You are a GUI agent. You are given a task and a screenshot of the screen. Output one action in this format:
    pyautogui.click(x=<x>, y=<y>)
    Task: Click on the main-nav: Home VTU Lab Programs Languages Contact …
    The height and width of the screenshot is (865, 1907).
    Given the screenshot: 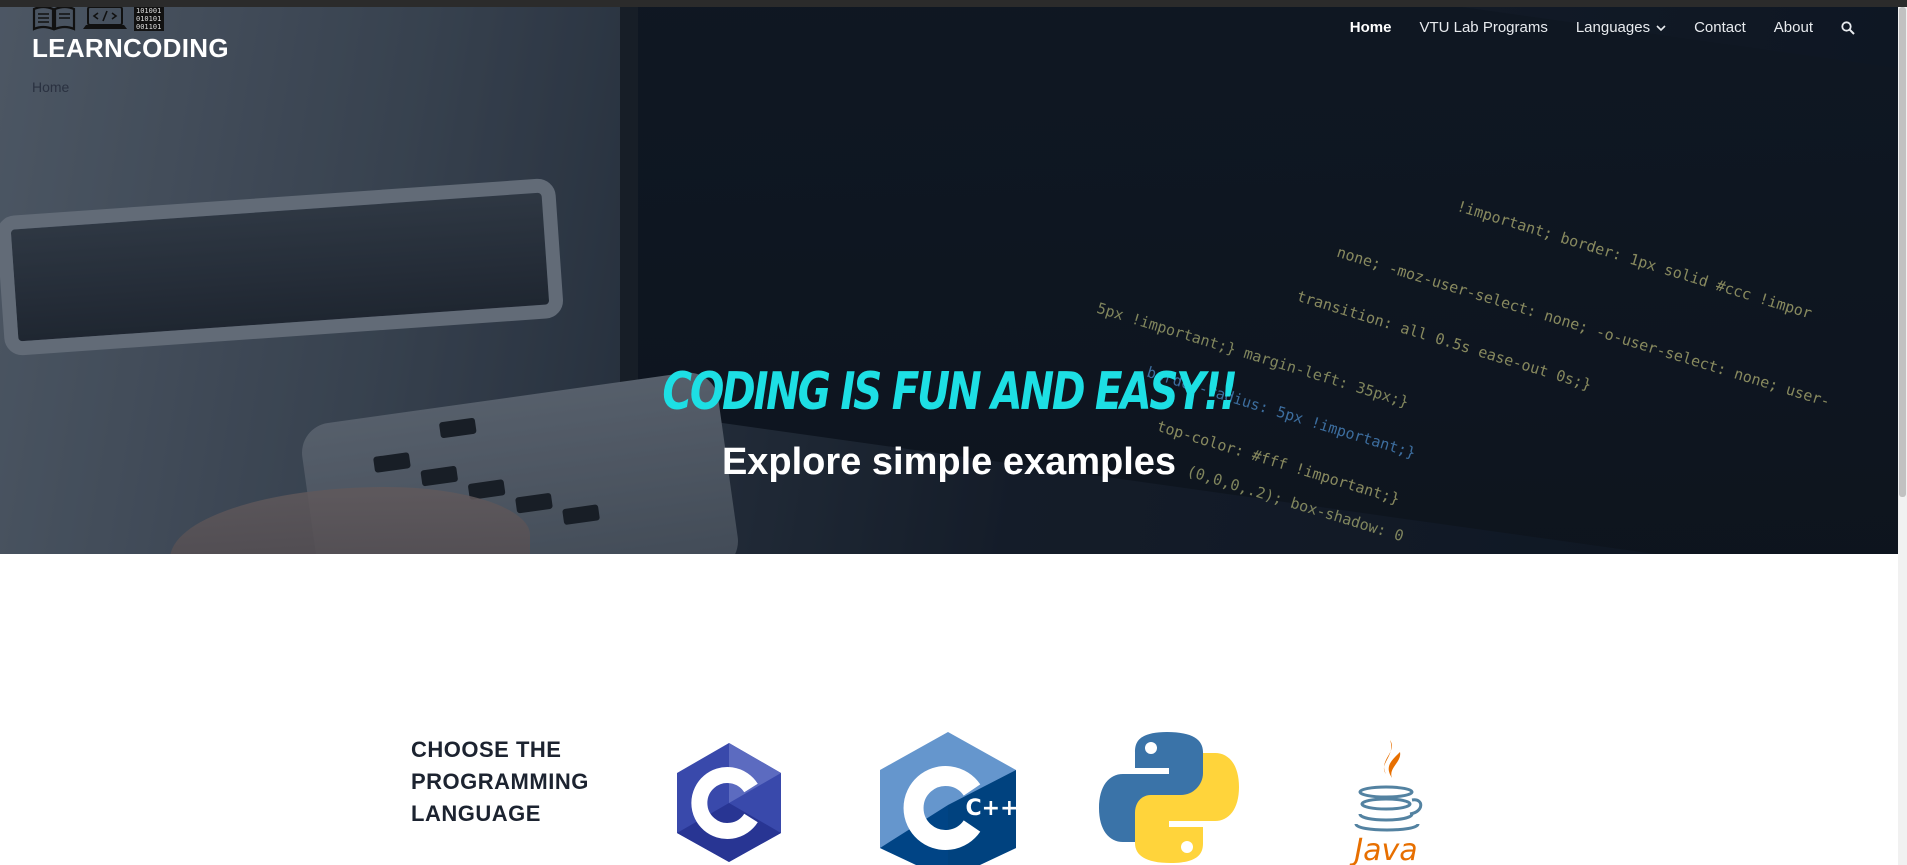 What is the action you would take?
    pyautogui.click(x=1602, y=27)
    